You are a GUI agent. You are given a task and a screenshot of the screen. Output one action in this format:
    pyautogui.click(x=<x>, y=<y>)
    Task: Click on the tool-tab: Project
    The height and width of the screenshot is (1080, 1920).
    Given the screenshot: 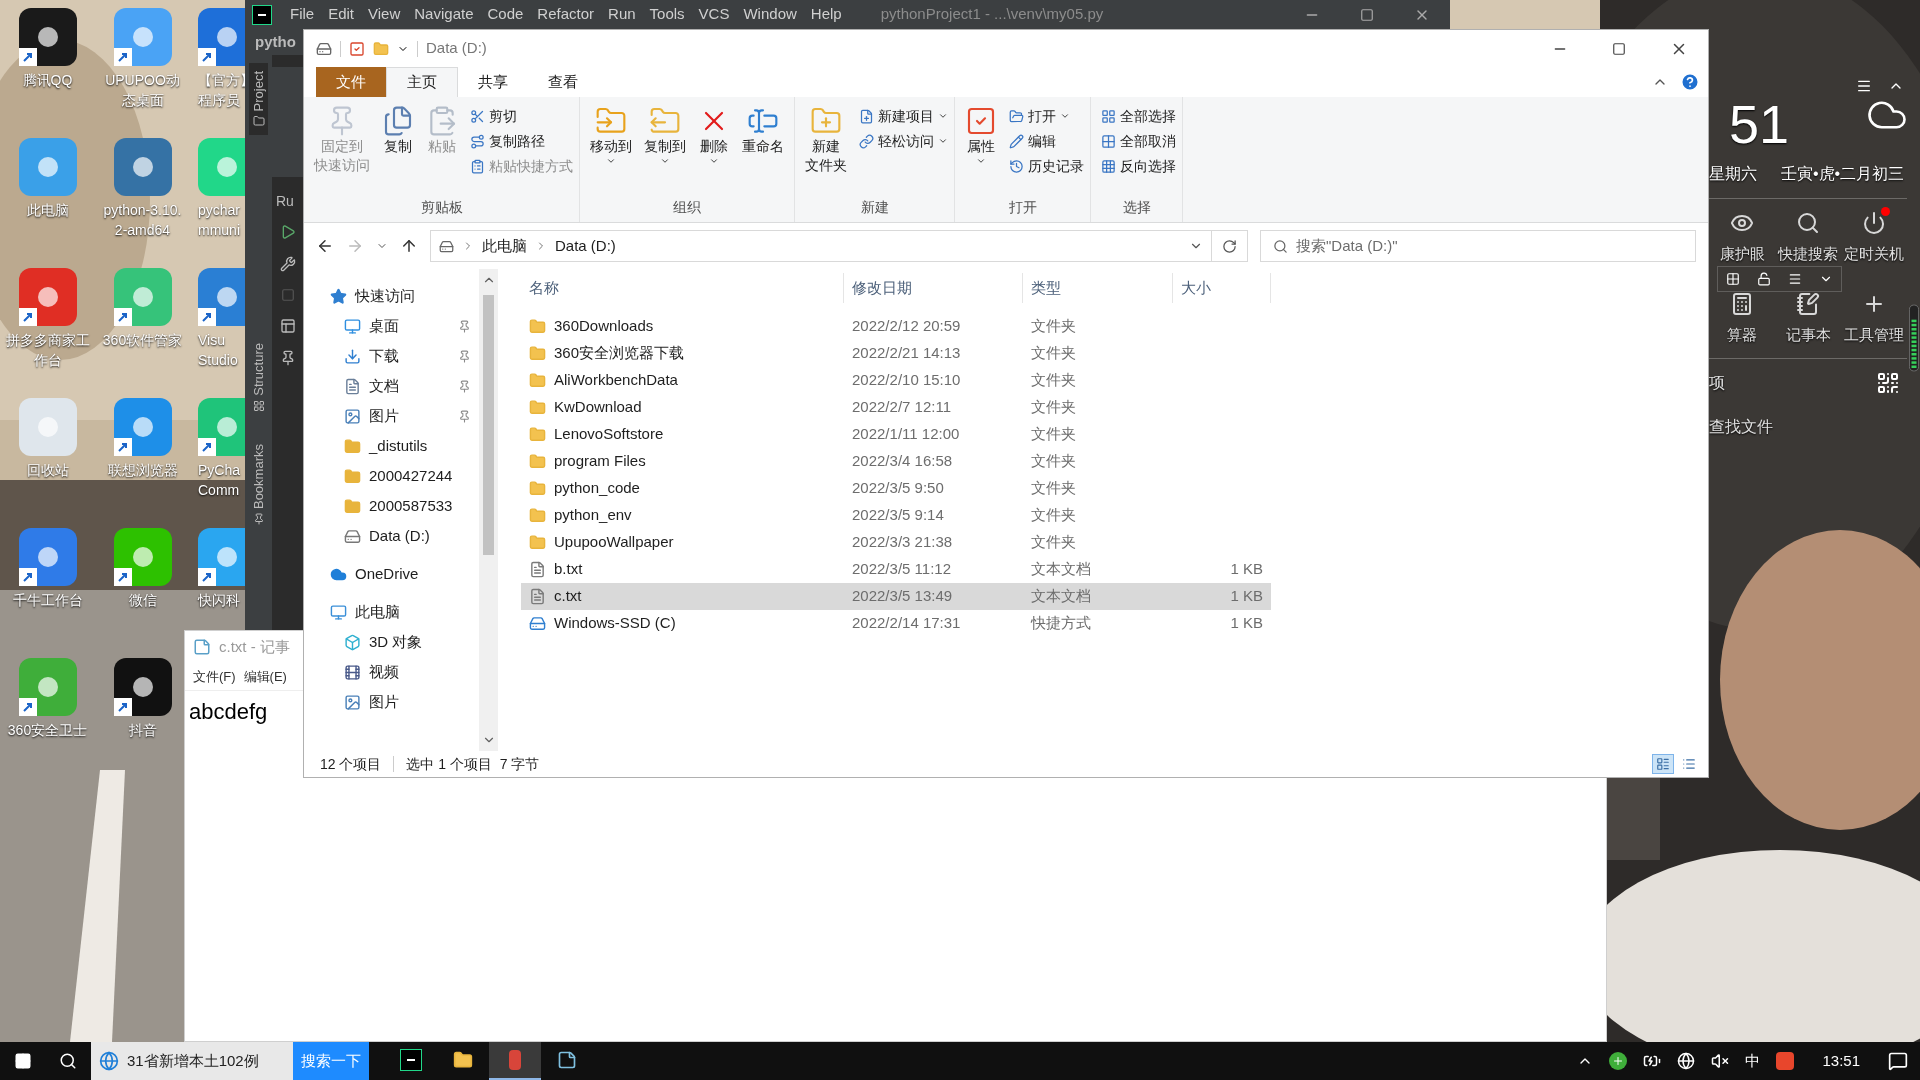 What is the action you would take?
    pyautogui.click(x=258, y=99)
    